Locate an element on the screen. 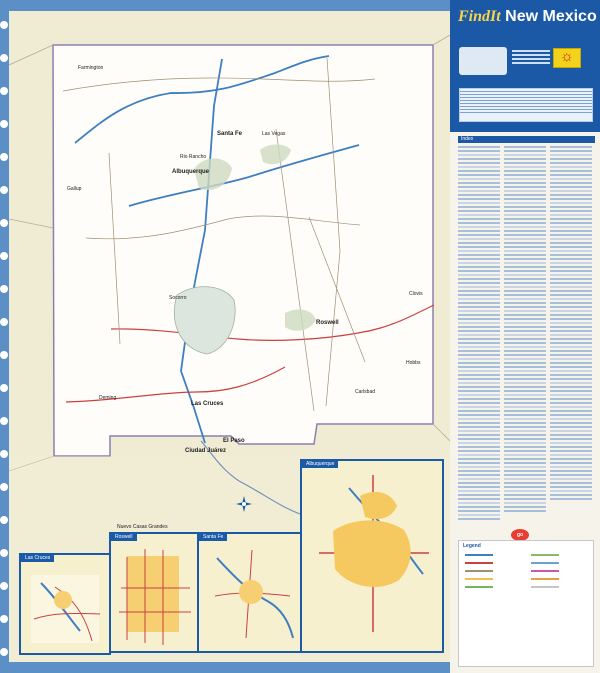  city-deming: Deming is located at coordinates (108, 398).